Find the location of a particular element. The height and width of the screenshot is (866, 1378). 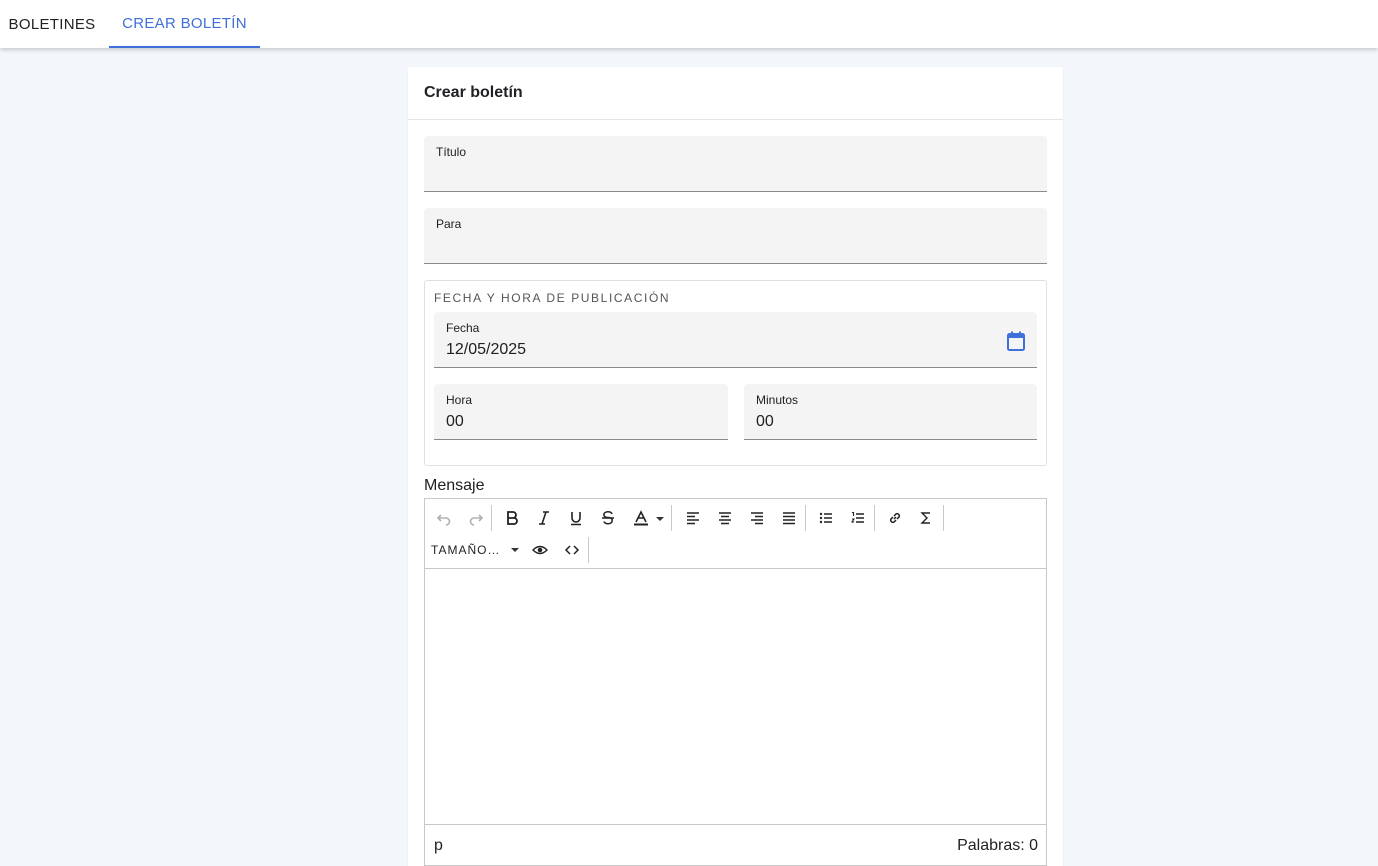

link-icon is located at coordinates (895, 518).